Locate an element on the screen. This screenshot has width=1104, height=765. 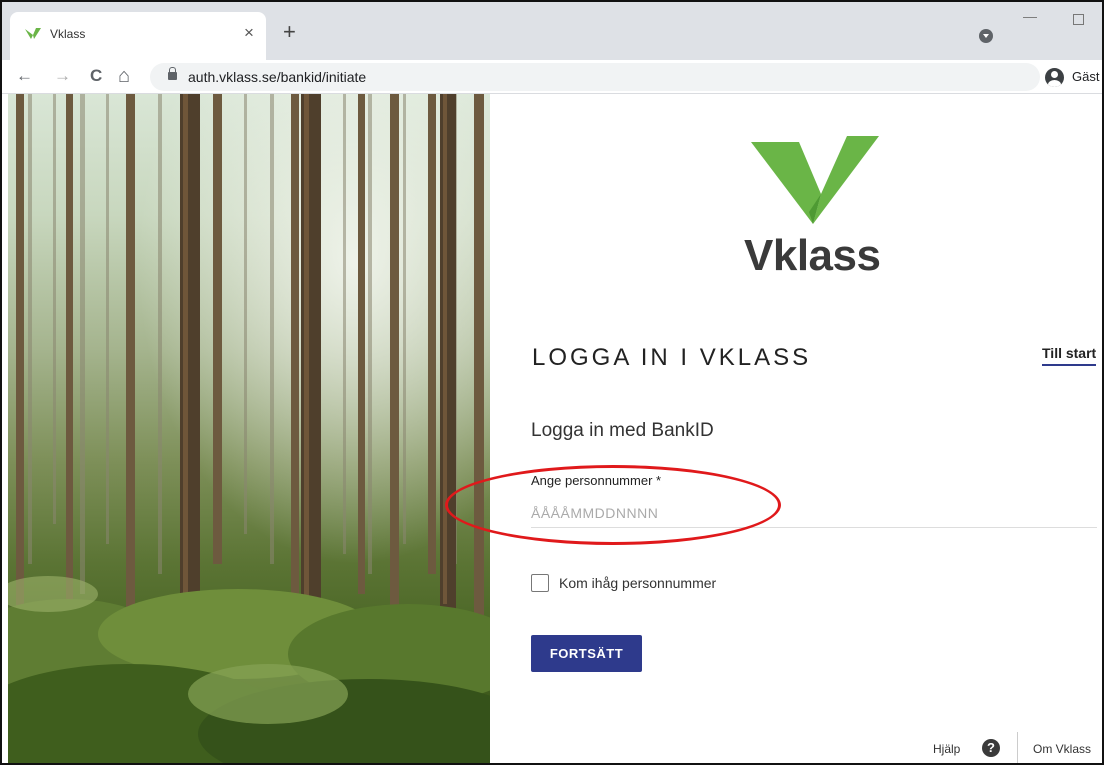
page-title: LOGGA IN I VKLASS is located at coordinates (672, 357).